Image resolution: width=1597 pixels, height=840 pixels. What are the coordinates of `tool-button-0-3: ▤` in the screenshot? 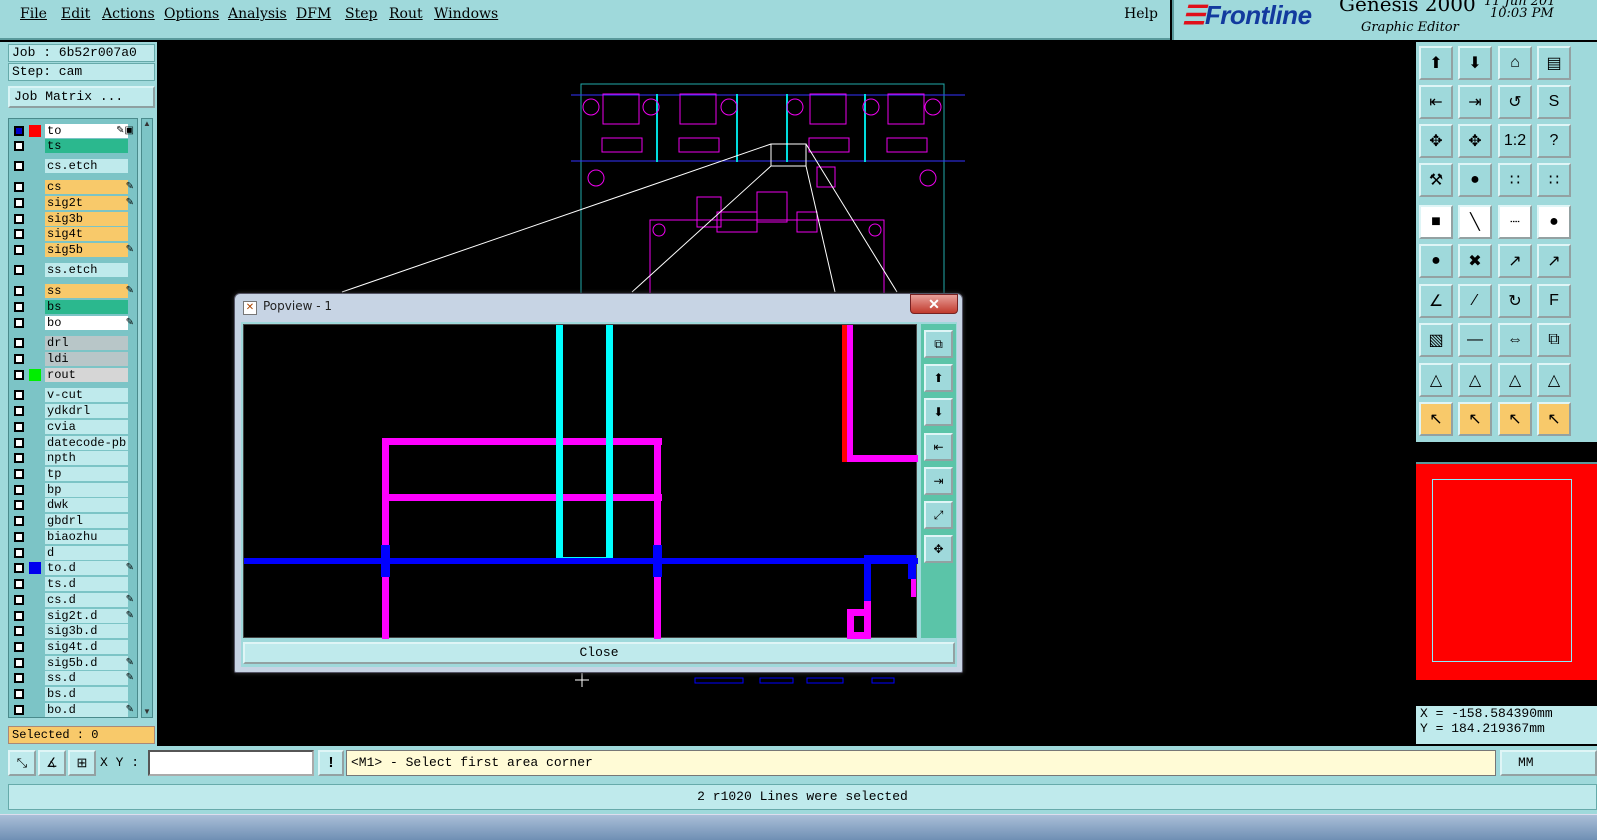 It's located at (1554, 63).